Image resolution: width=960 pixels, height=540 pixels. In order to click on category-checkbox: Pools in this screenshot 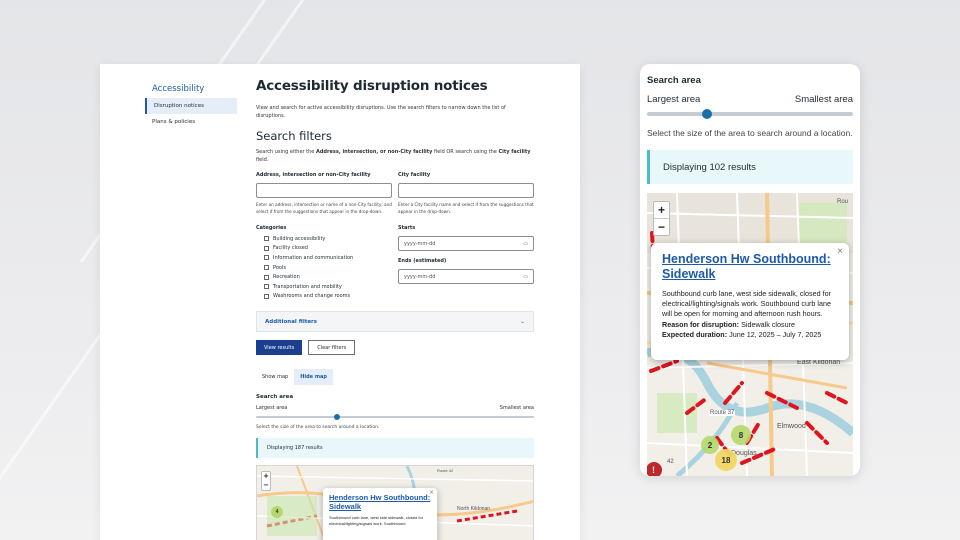, I will do `click(324, 268)`.